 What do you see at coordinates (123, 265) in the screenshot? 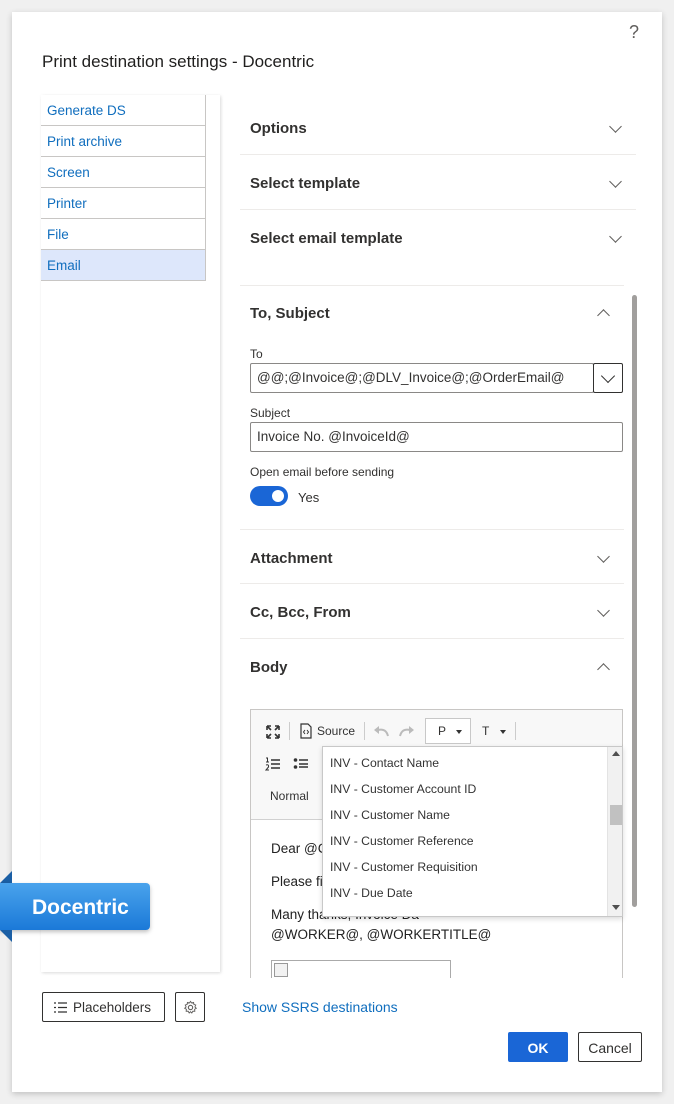
I see `nav-item-email: Email` at bounding box center [123, 265].